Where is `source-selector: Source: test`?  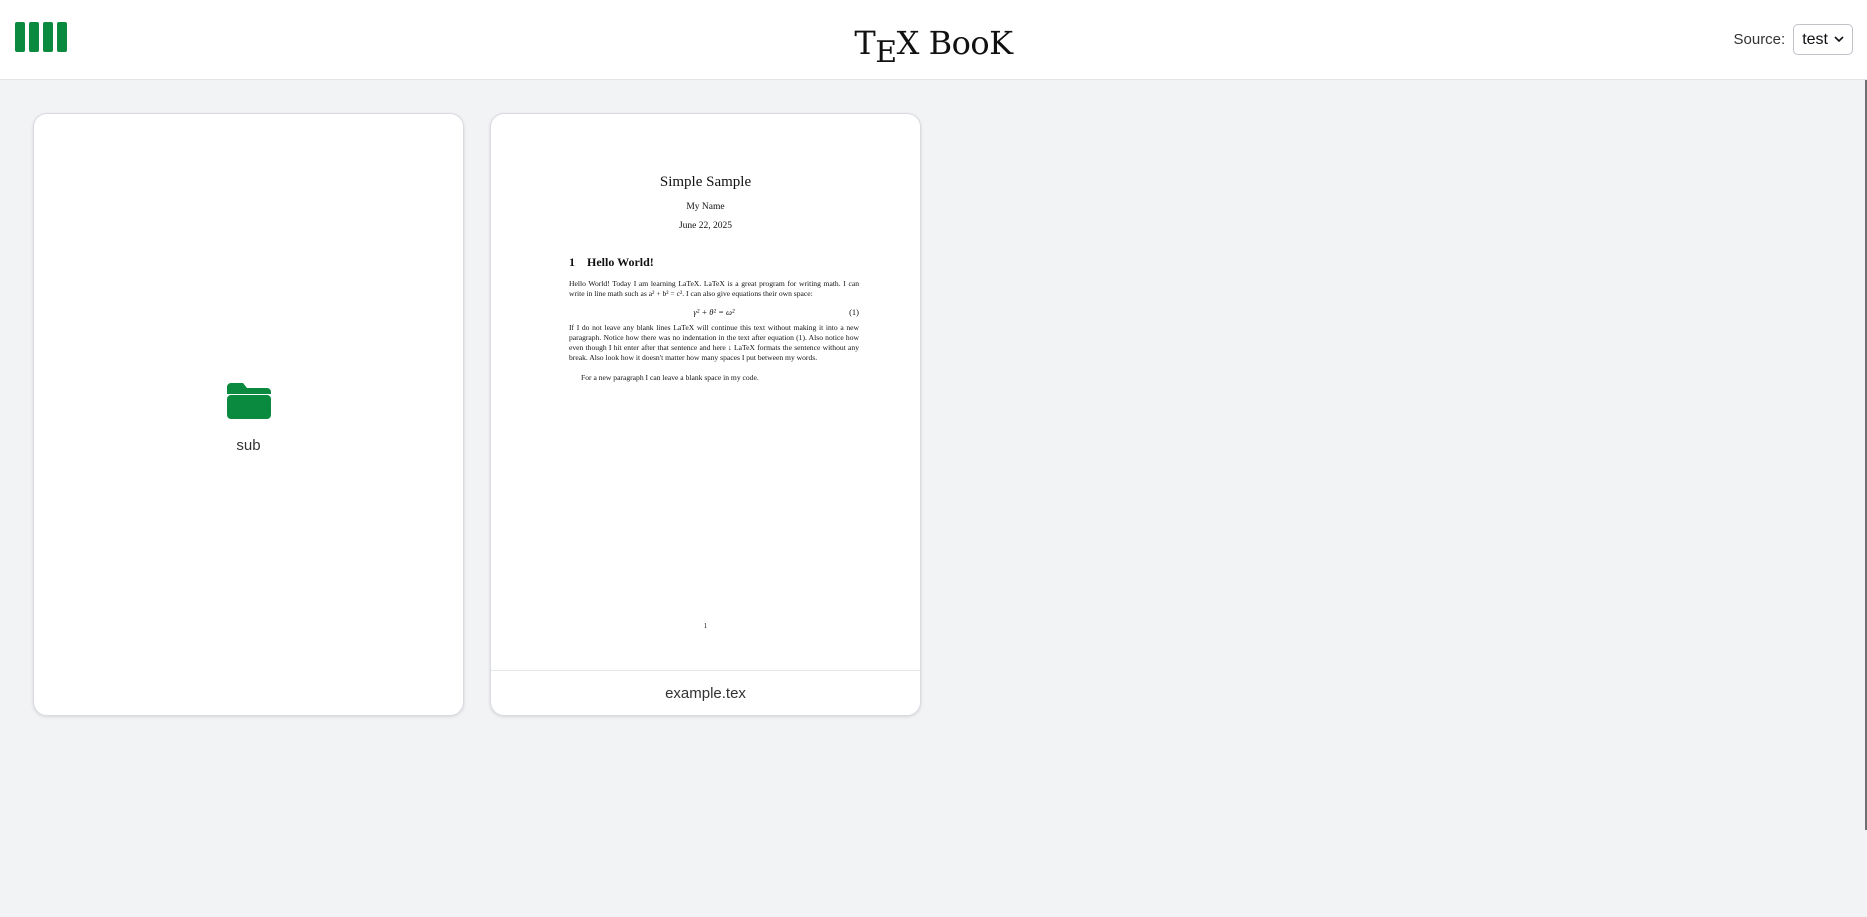
source-selector: Source: test is located at coordinates (1793, 39).